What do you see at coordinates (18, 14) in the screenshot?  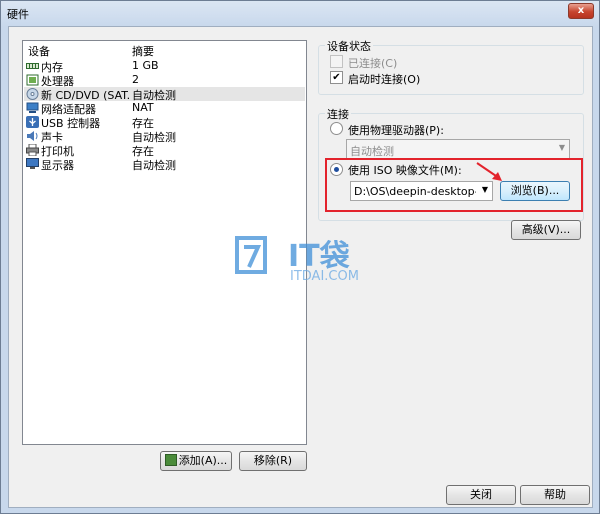 I see `window-title: 硬件` at bounding box center [18, 14].